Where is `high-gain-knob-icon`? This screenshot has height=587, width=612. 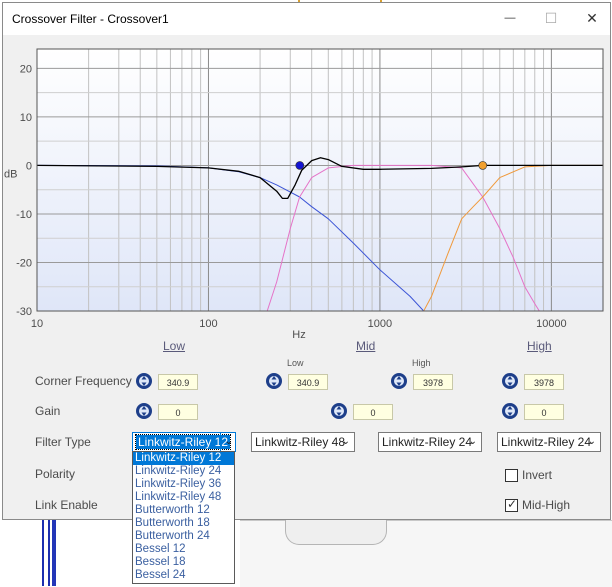
high-gain-knob-icon is located at coordinates (510, 411).